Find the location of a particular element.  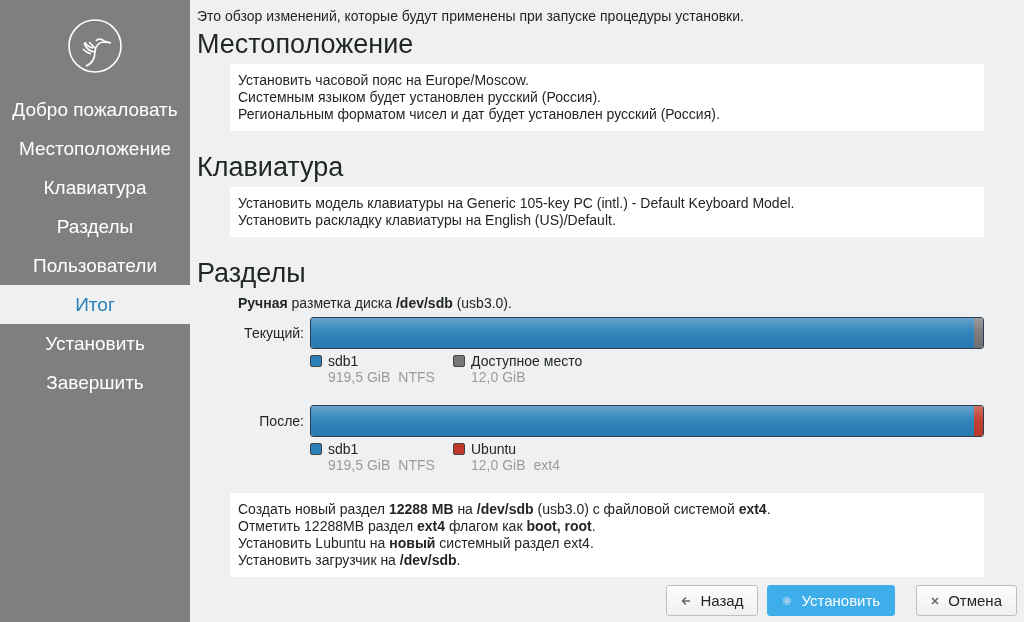

partition-name: Доступное место is located at coordinates (527, 361).